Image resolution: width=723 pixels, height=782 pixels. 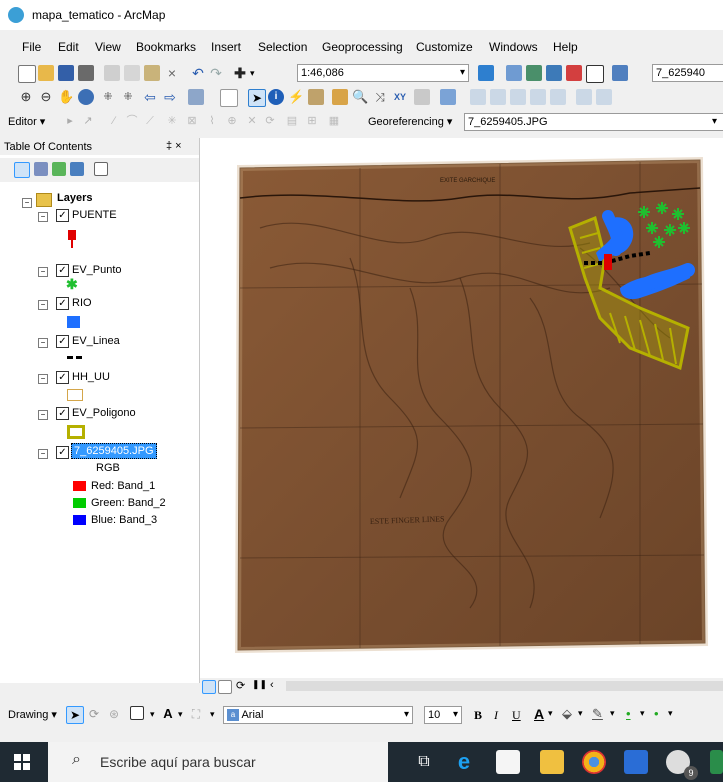 I want to click on fill-color-dropdown-icon: ▾, so click(x=580, y=713).